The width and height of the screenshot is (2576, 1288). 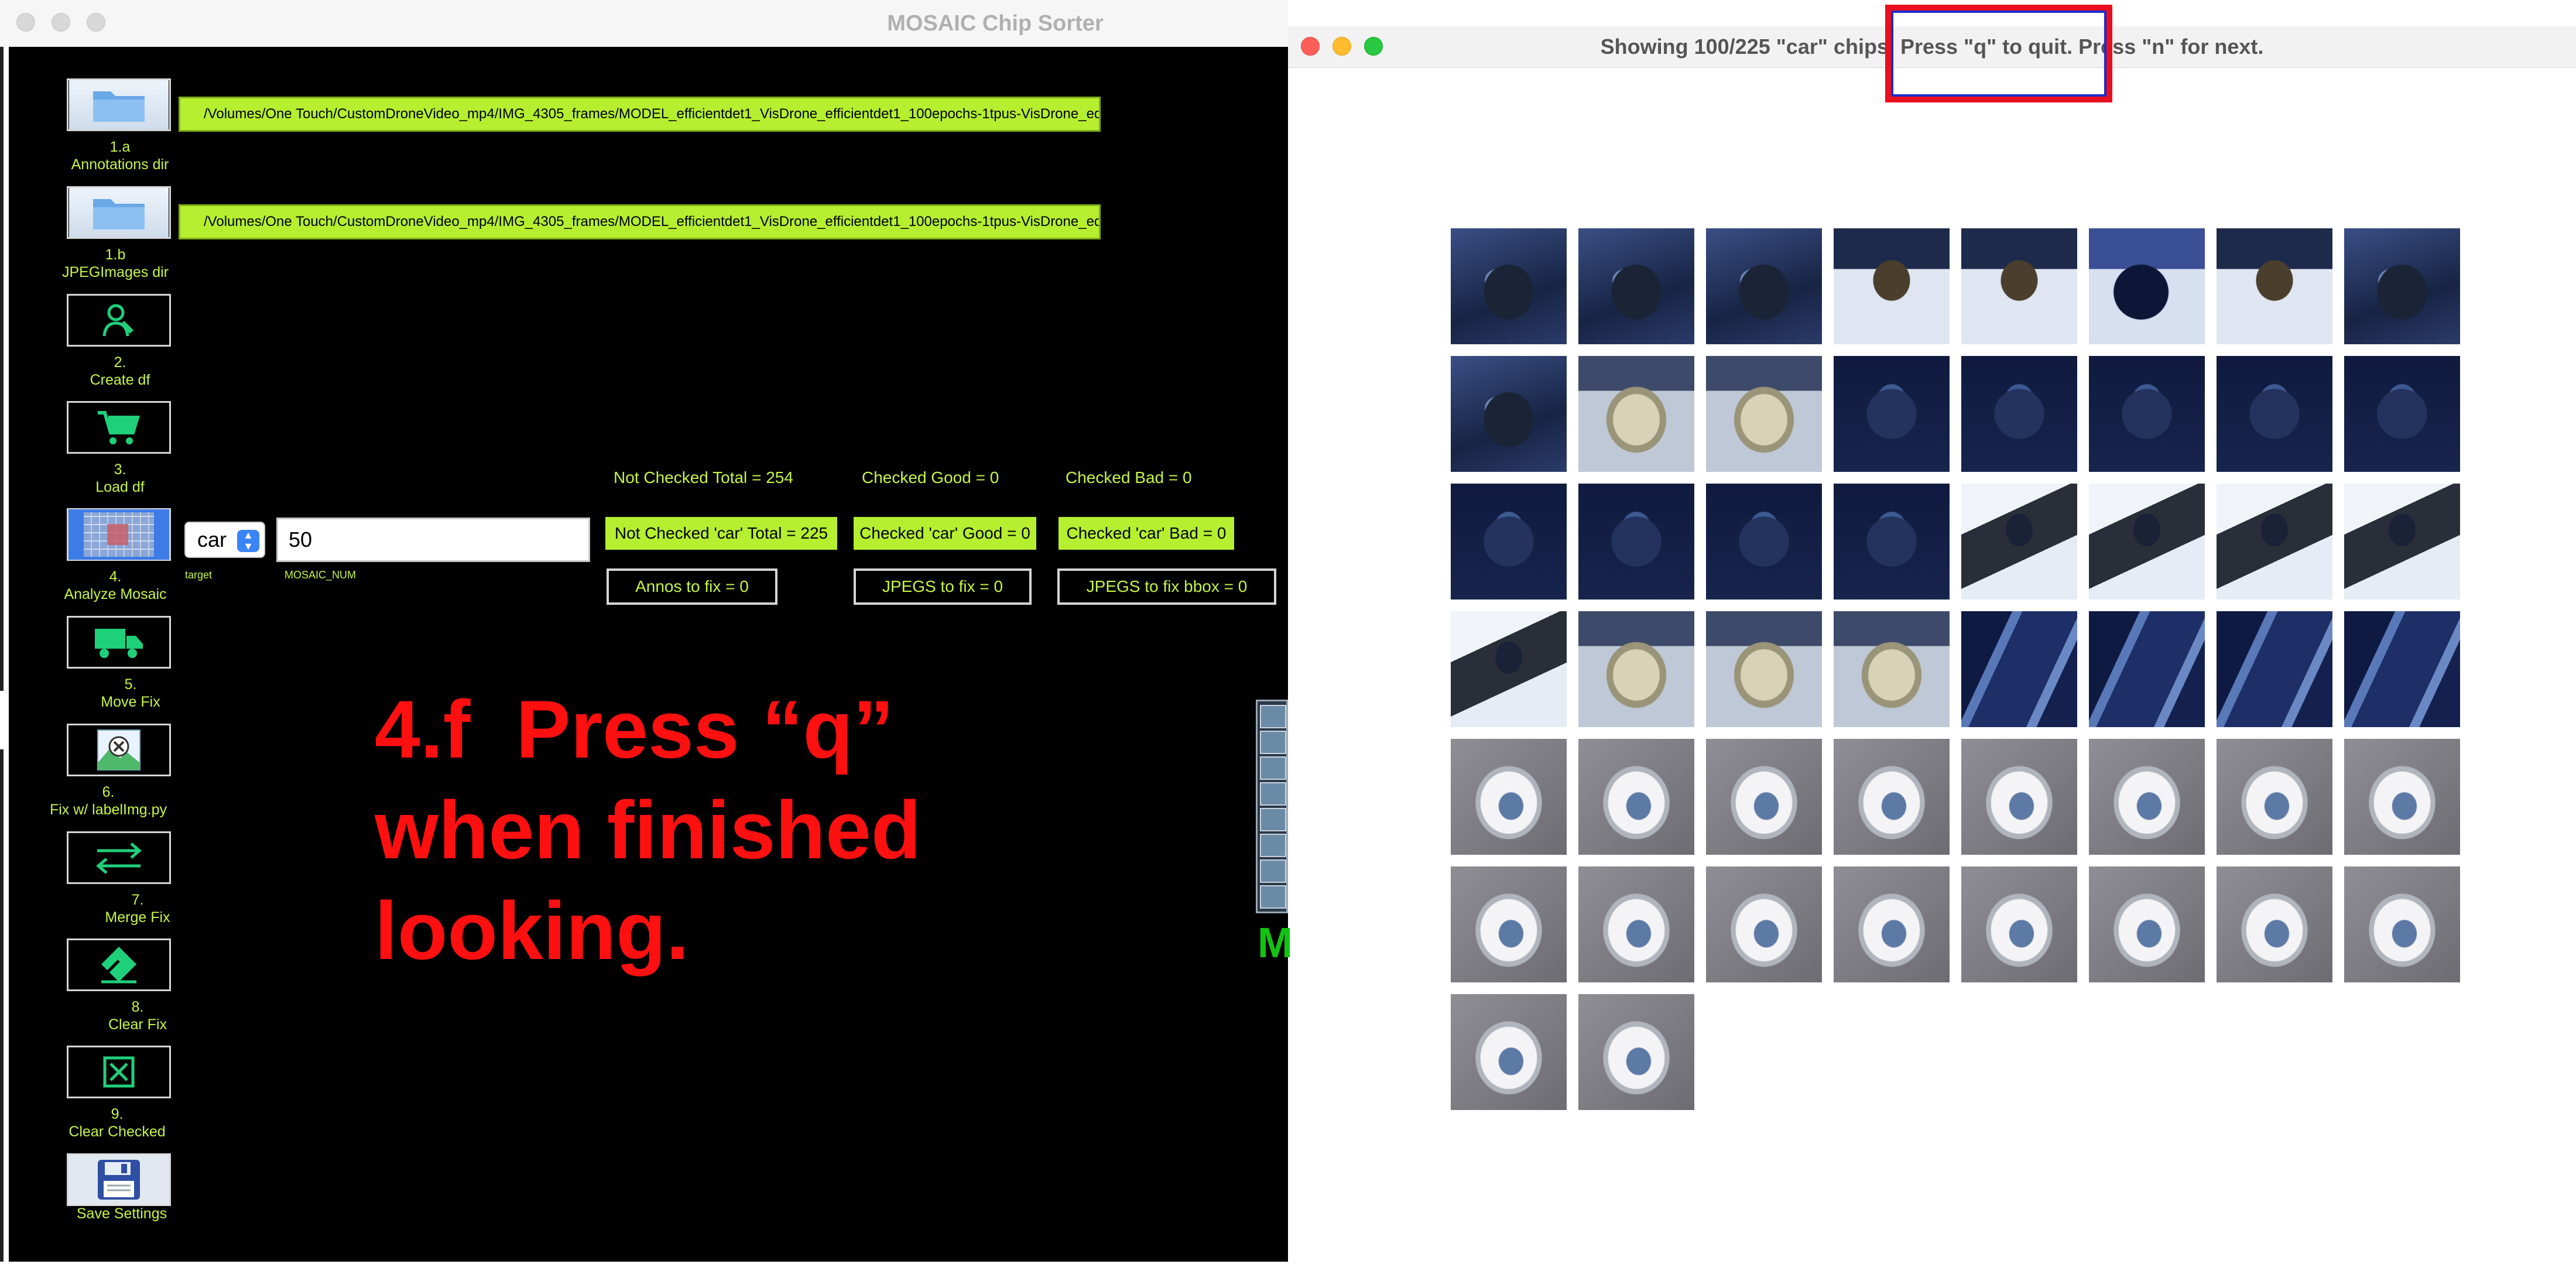 I want to click on annotations-dir-button, so click(x=119, y=104).